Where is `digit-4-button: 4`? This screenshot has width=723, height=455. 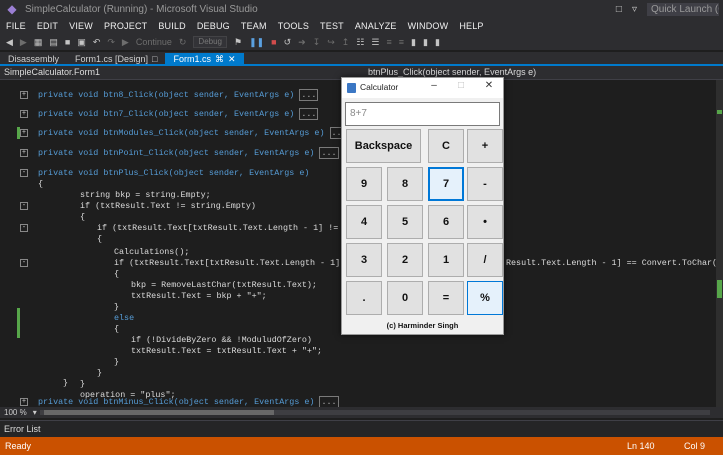
digit-4-button: 4 is located at coordinates (364, 222).